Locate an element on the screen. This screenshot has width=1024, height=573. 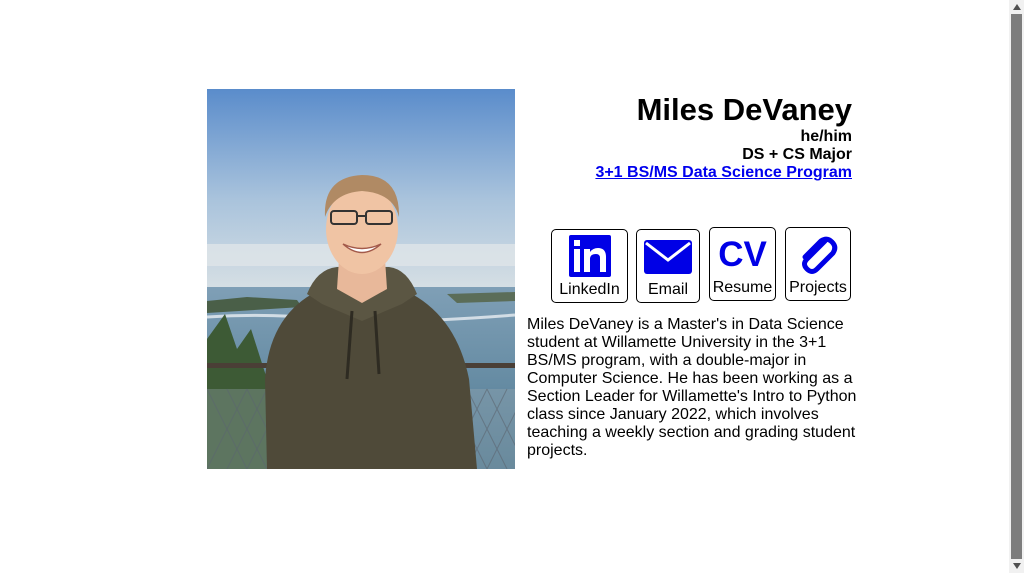
vertical-scrollbar is located at coordinates (1016, 286).